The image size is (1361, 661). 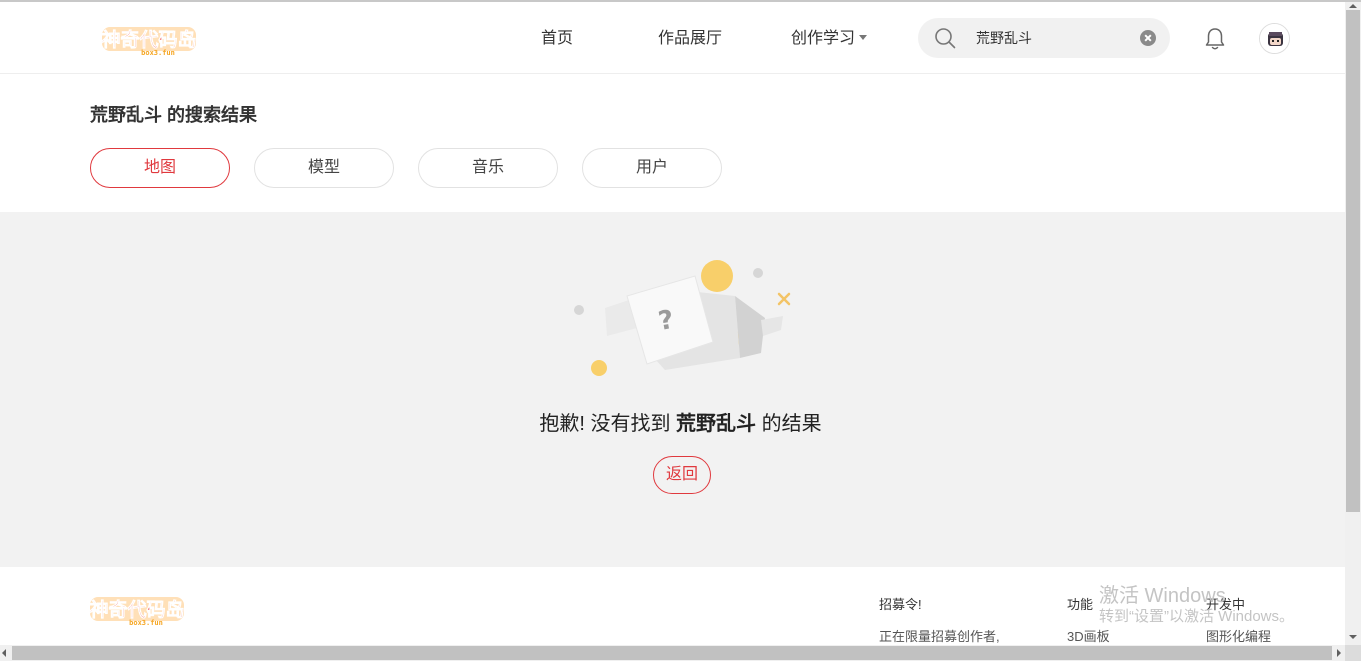 What do you see at coordinates (126, 115) in the screenshot?
I see `result-keyword: 荒野乱斗` at bounding box center [126, 115].